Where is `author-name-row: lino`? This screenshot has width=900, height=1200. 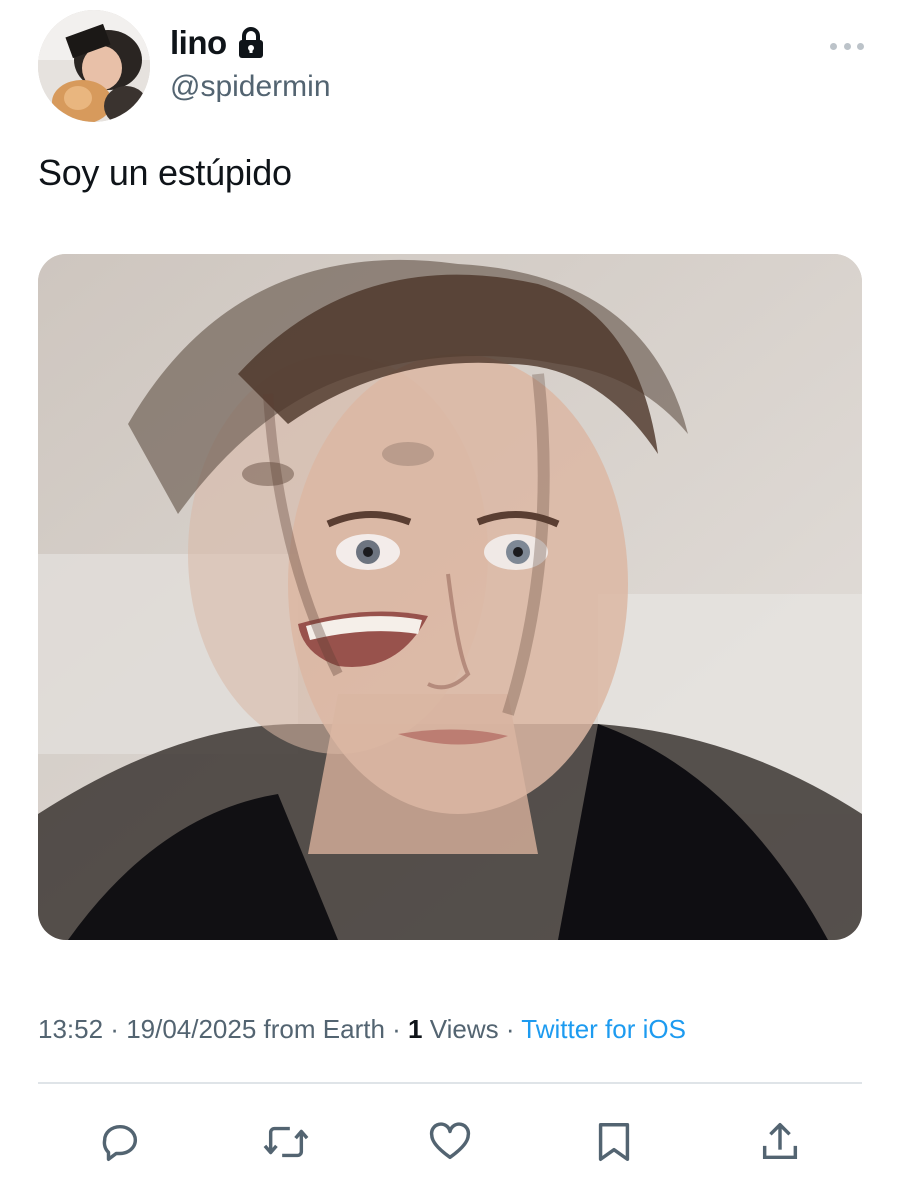 author-name-row: lino is located at coordinates (217, 43).